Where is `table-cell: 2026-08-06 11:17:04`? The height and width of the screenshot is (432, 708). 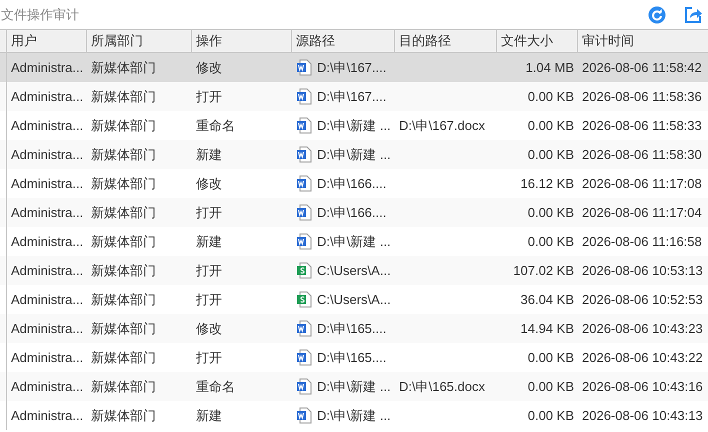
table-cell: 2026-08-06 11:17:04 is located at coordinates (642, 212).